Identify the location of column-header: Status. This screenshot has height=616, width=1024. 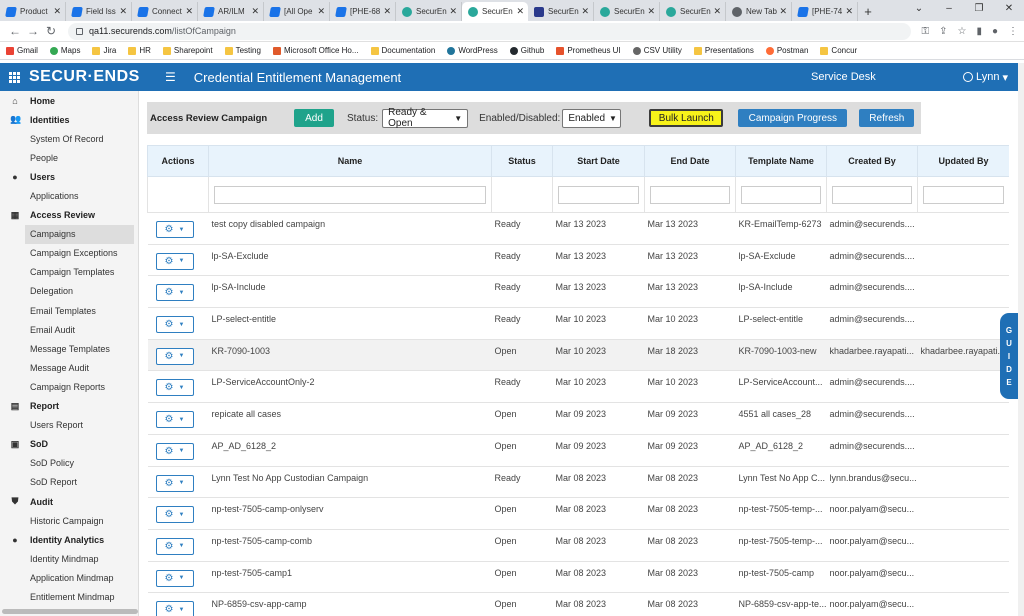
(522, 161).